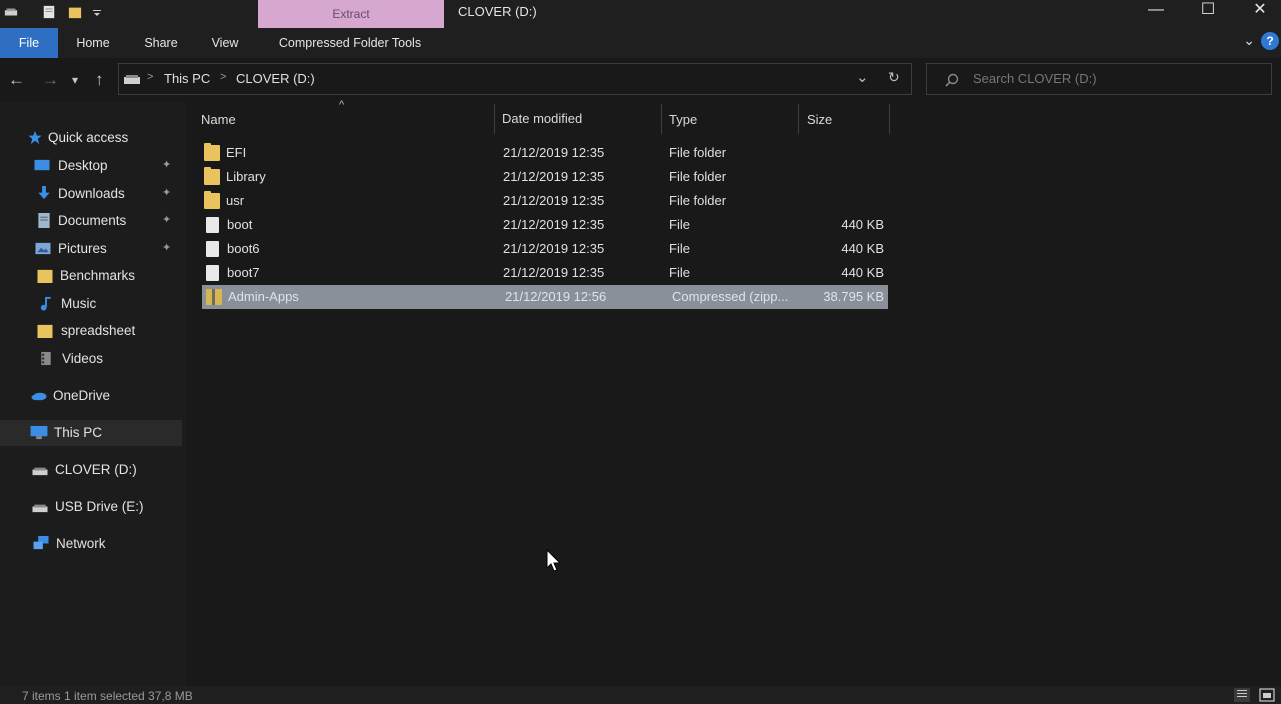 This screenshot has height=704, width=1281. Describe the element at coordinates (545, 225) in the screenshot. I see `file-row-boot: boot 21/12/2019 12:35 File 440 KB` at that location.